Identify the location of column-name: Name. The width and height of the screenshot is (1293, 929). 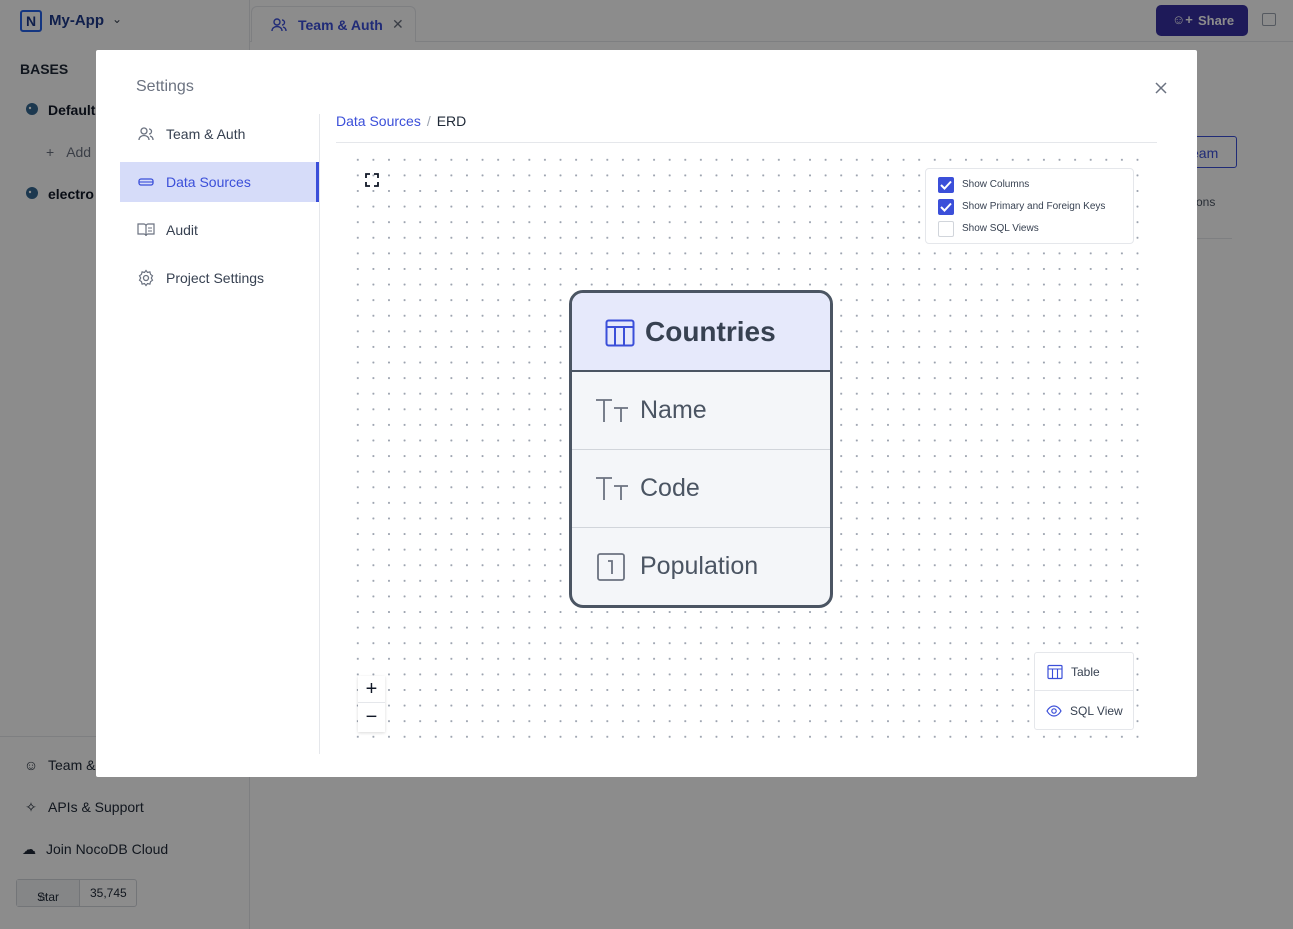
(673, 410).